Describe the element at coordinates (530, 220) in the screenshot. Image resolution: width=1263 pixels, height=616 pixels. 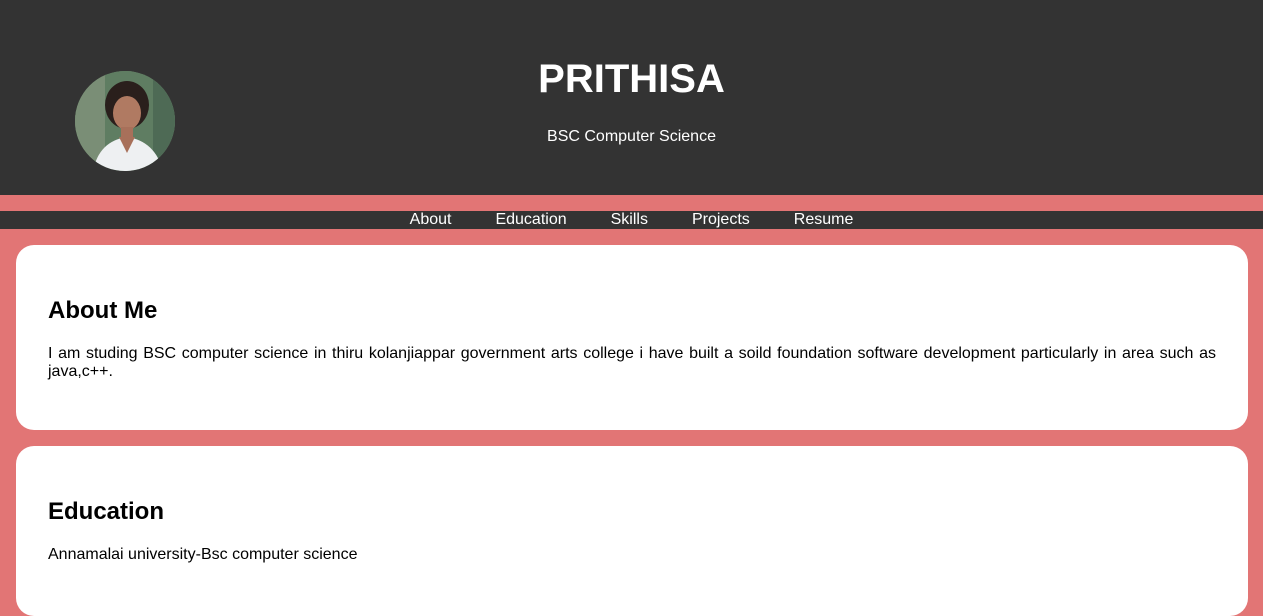
I see `nav-link-education: Education` at that location.